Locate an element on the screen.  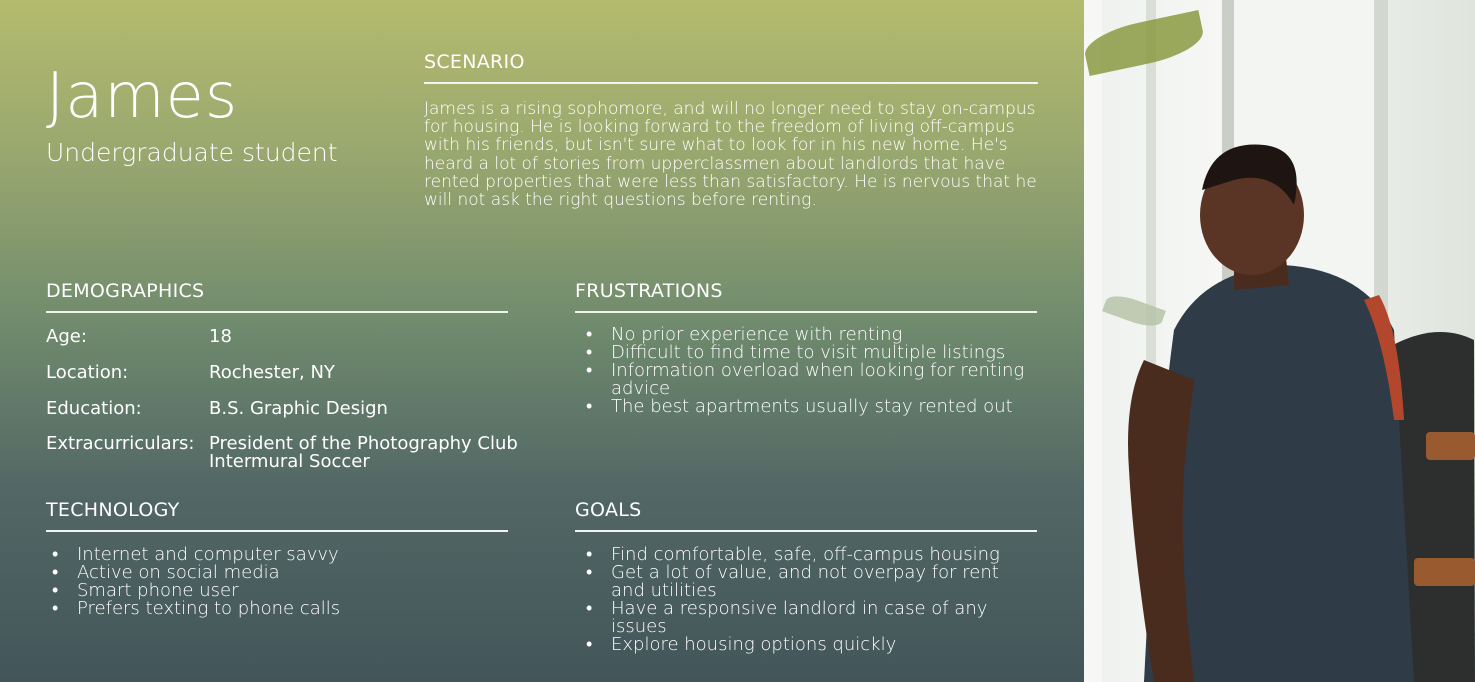
demographics-value: 18 is located at coordinates (220, 336).